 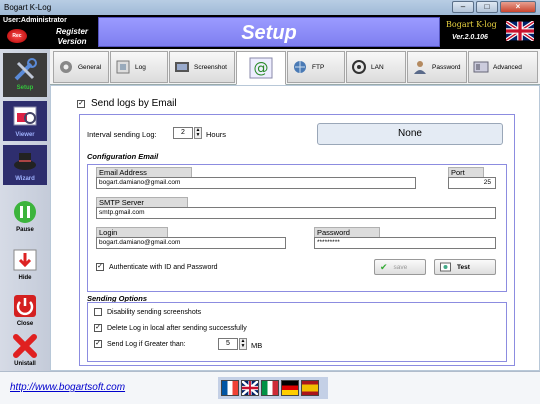 I want to click on login-label: Login, so click(x=132, y=232).